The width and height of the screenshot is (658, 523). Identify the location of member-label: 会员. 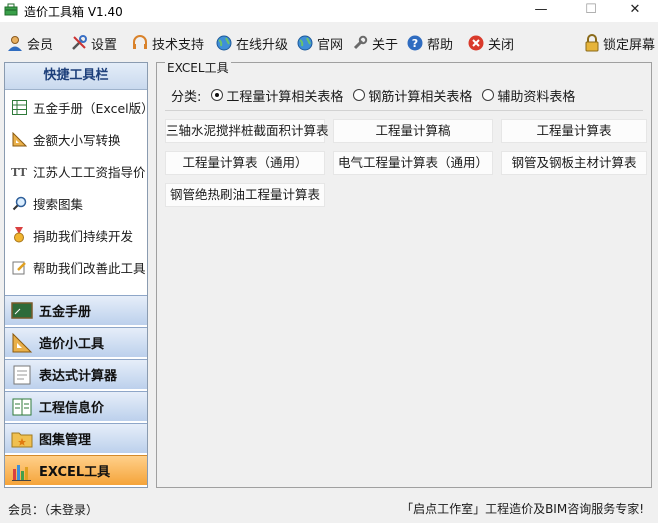
(40, 45).